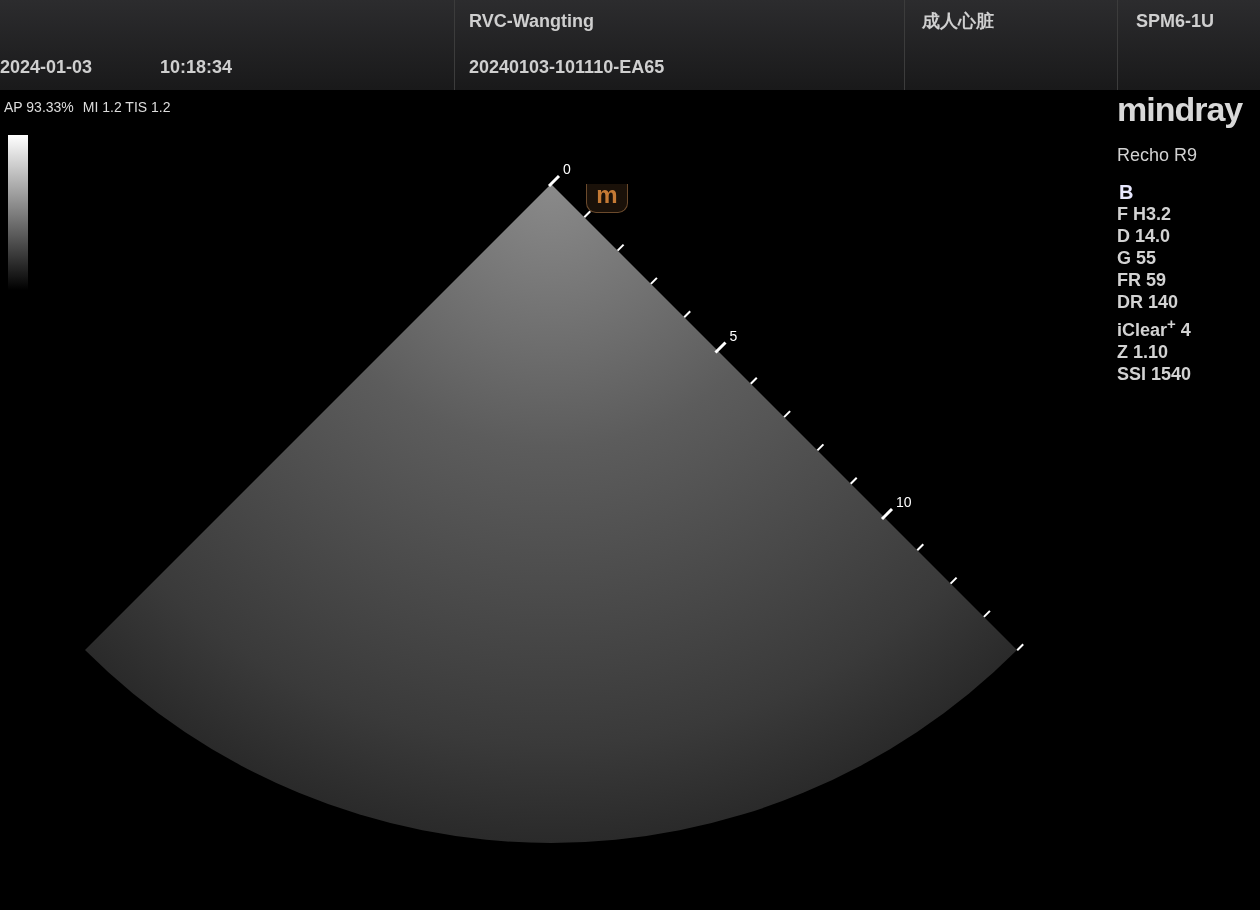 The width and height of the screenshot is (1260, 910). What do you see at coordinates (1154, 327) in the screenshot?
I see `imaging-parameter: iClear$^{+}$ 4` at bounding box center [1154, 327].